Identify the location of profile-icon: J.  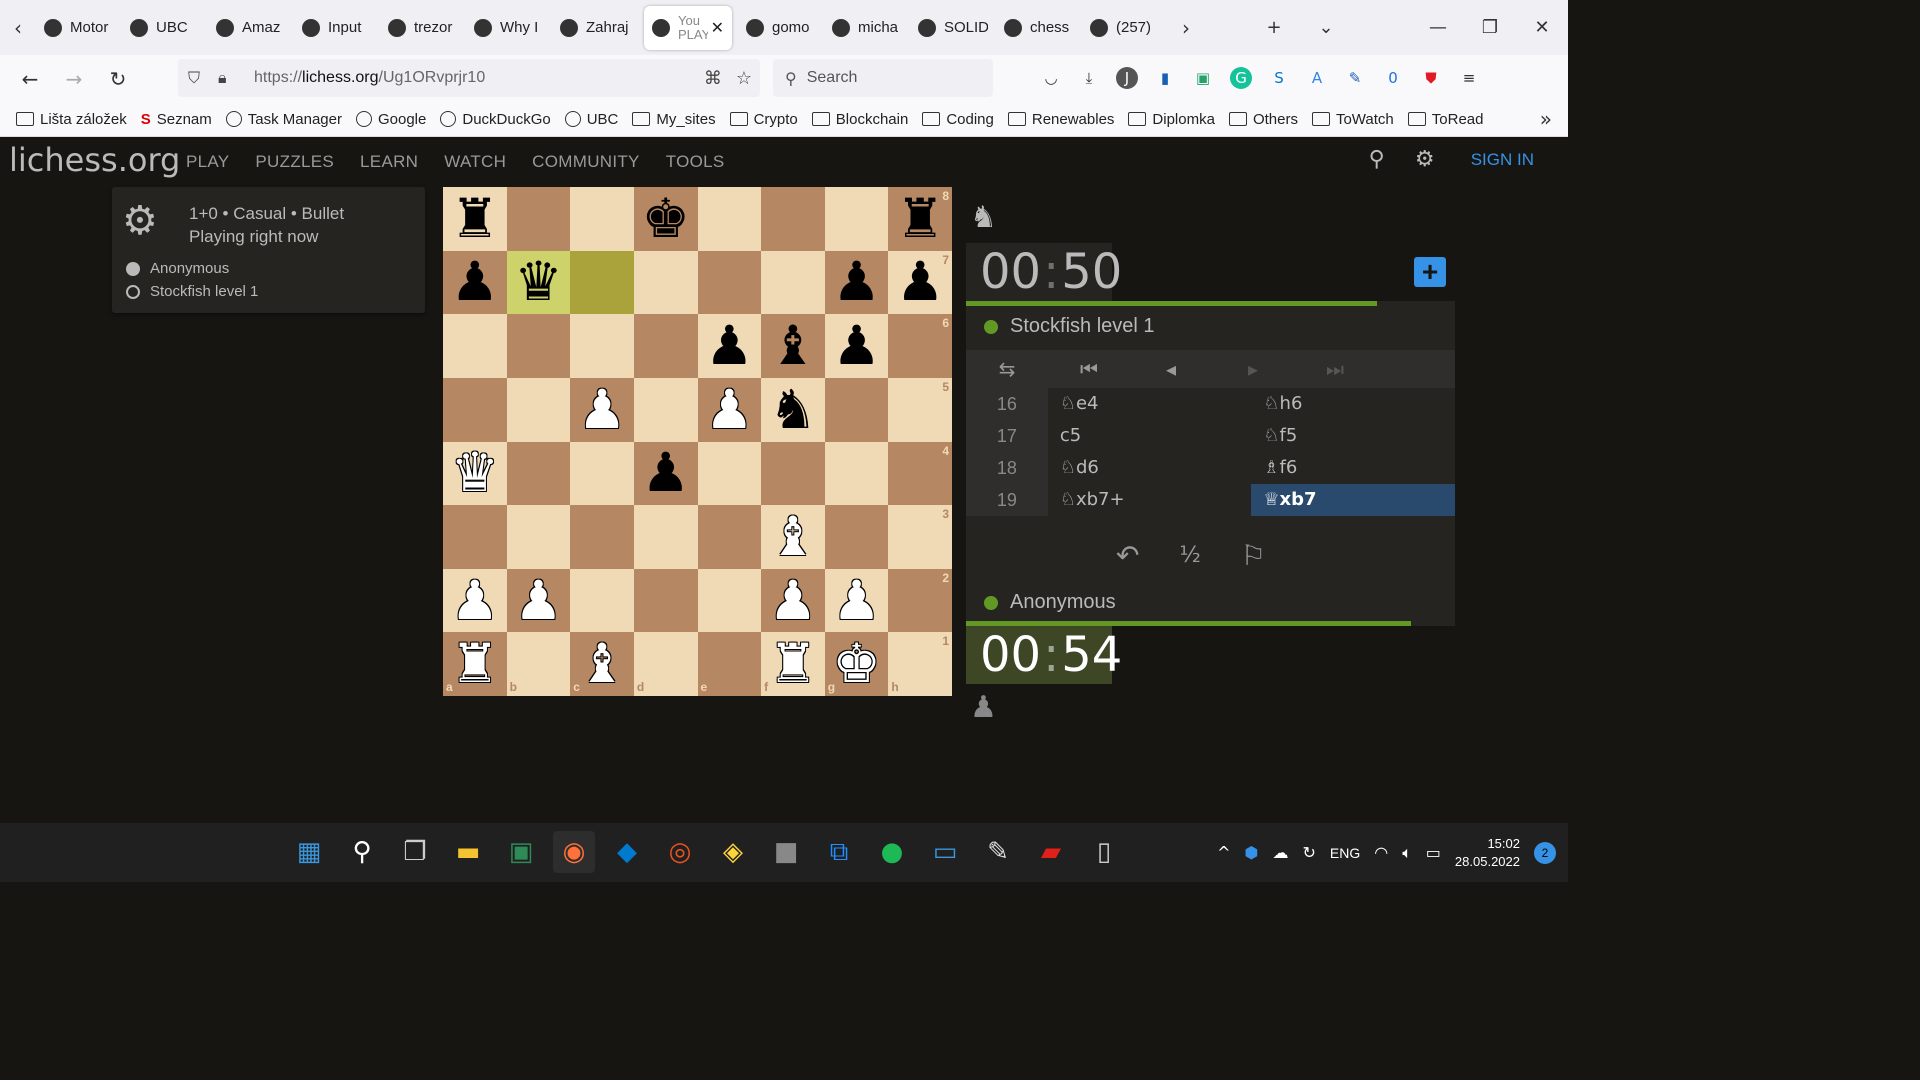
(1127, 78).